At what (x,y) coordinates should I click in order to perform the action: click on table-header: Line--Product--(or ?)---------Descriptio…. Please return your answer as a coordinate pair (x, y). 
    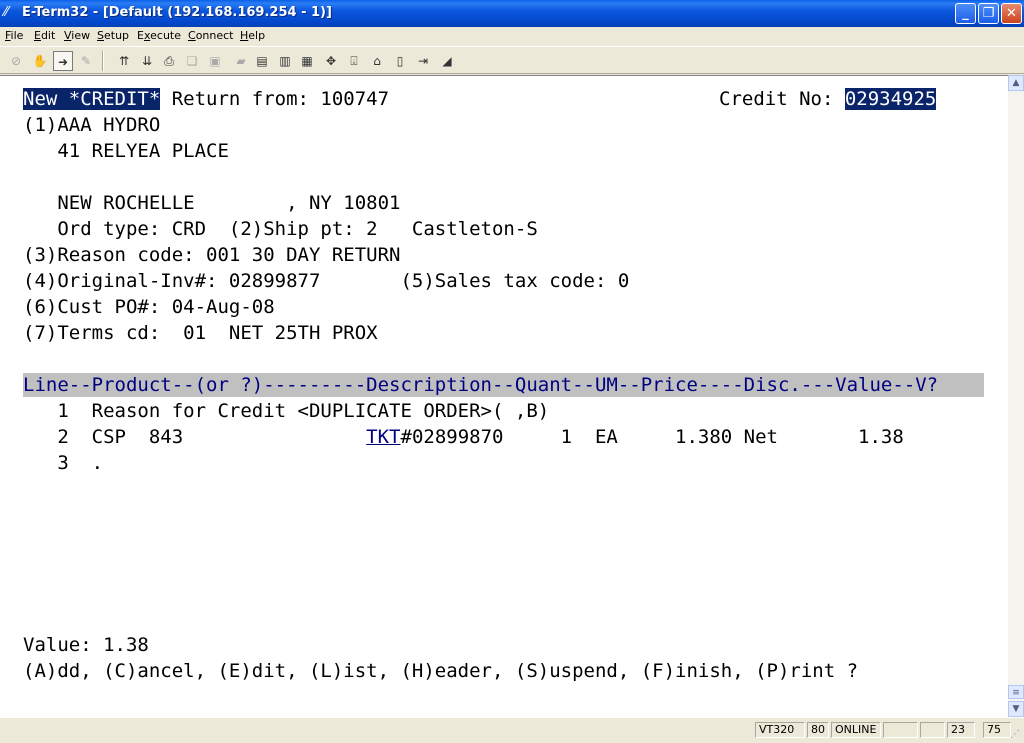
    Looking at the image, I should click on (481, 385).